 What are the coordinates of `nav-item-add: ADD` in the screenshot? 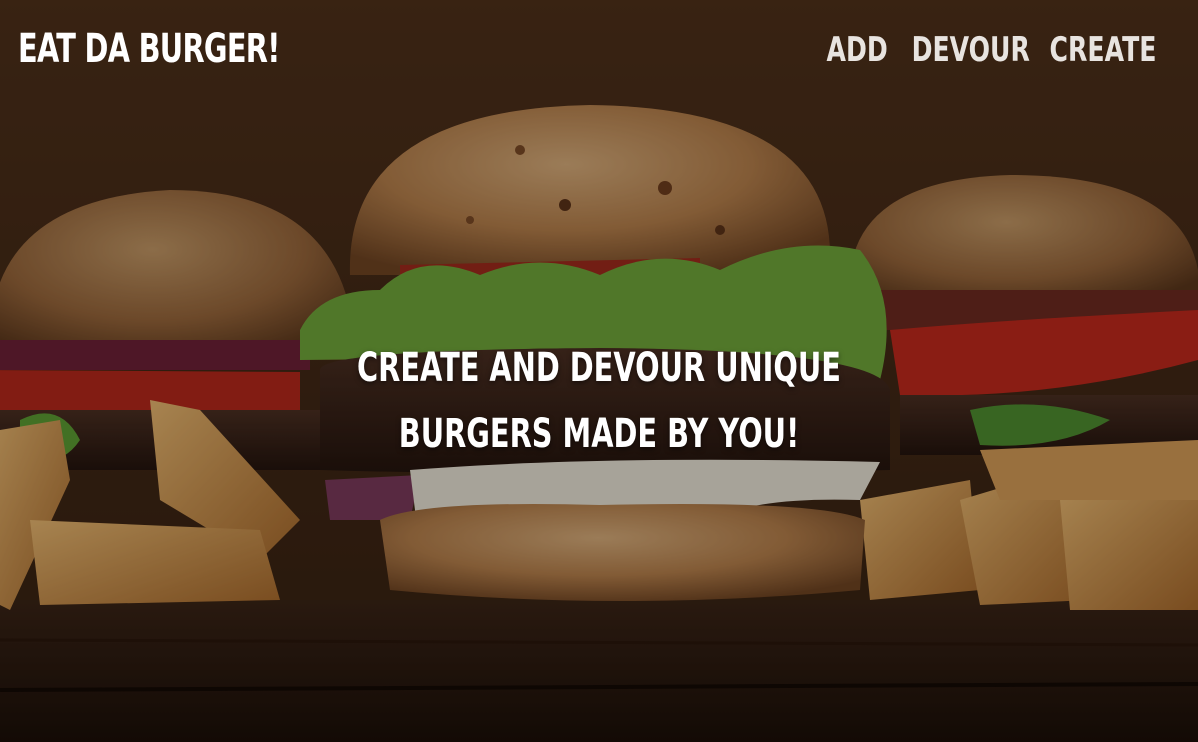 It's located at (846, 50).